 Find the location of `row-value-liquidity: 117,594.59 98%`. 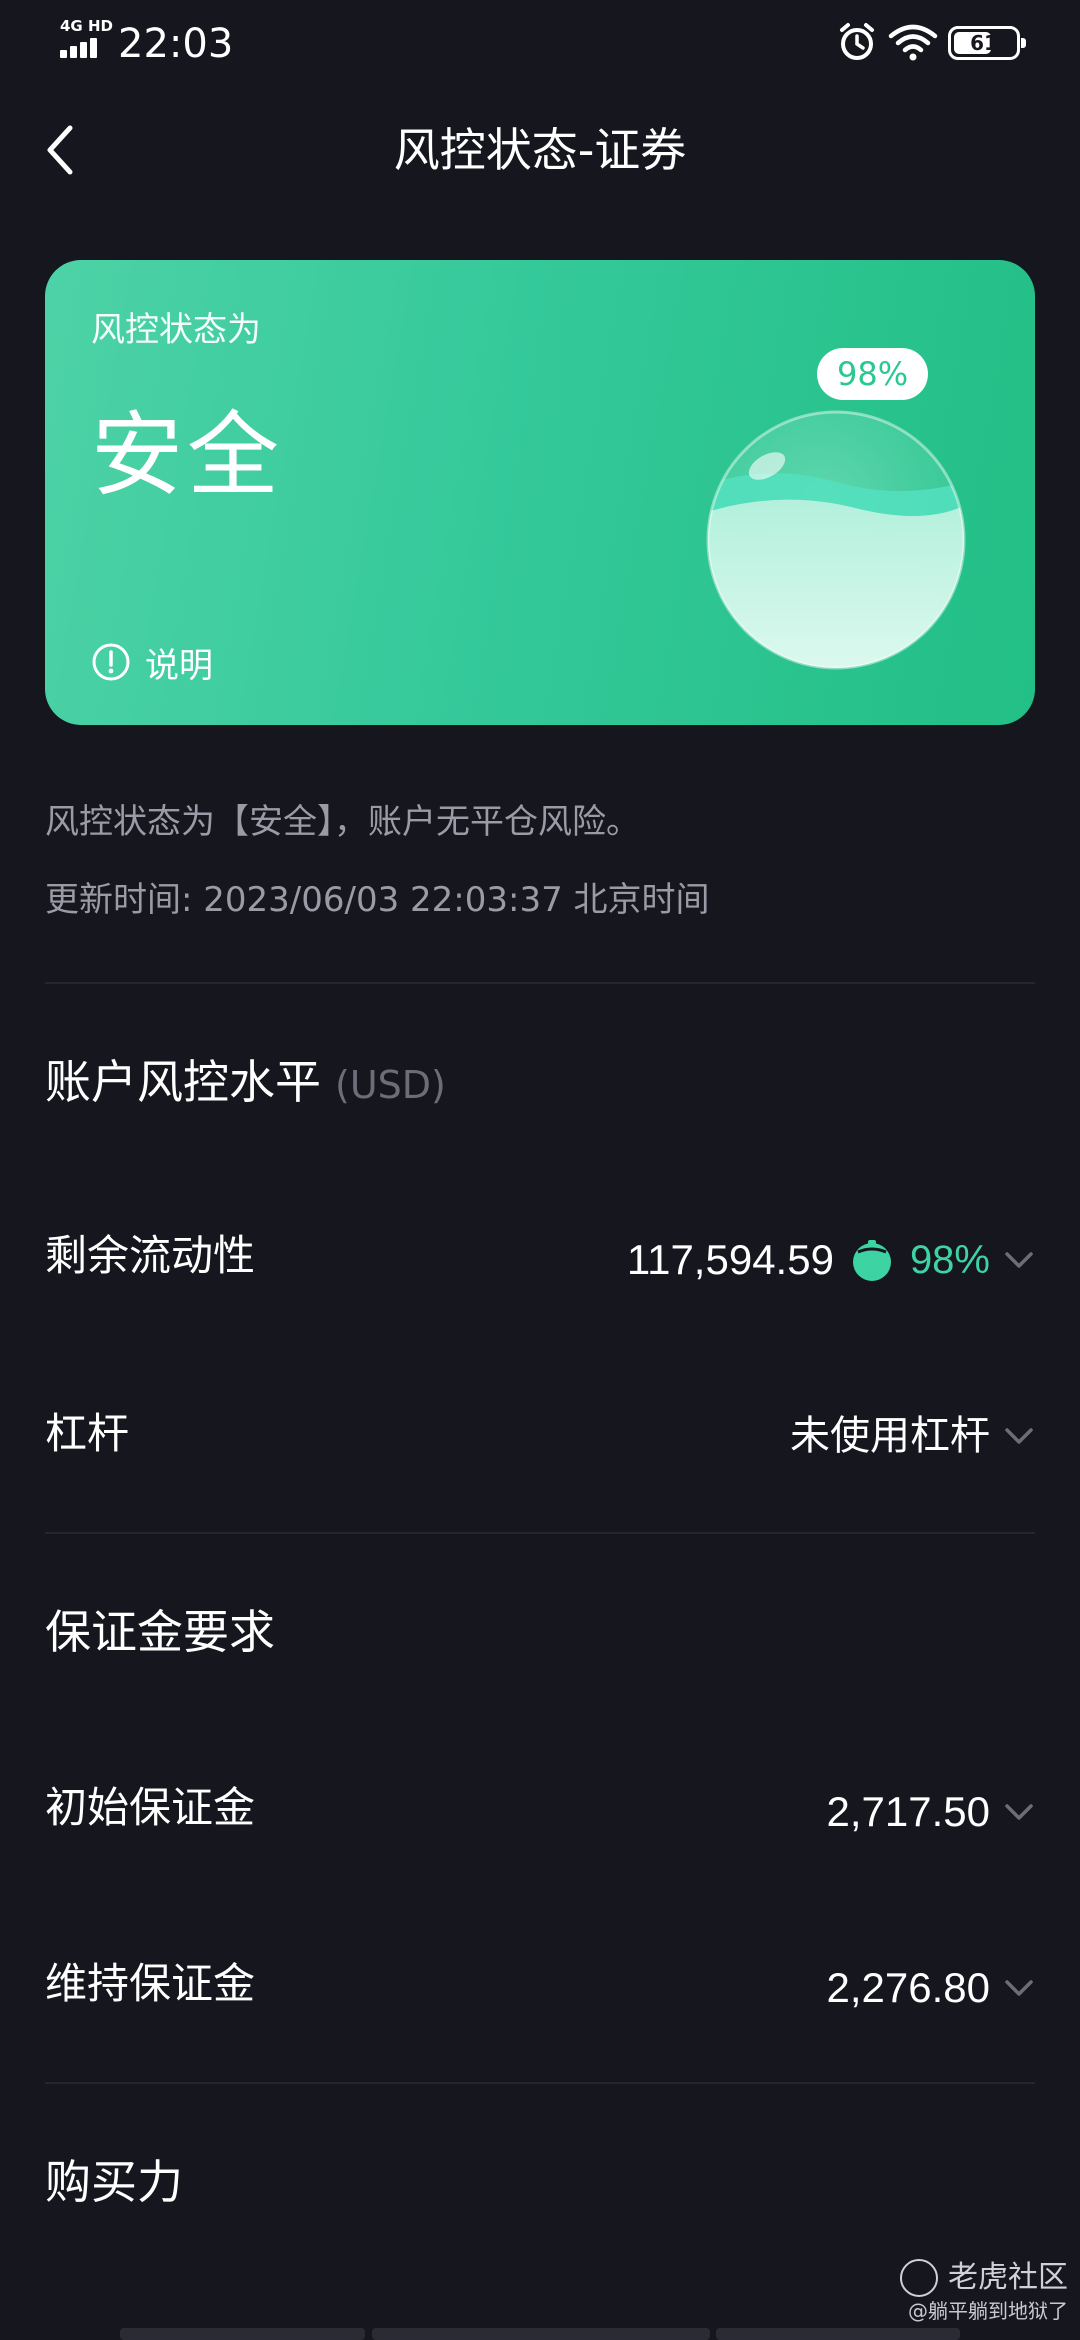

row-value-liquidity: 117,594.59 98% is located at coordinates (808, 1260).